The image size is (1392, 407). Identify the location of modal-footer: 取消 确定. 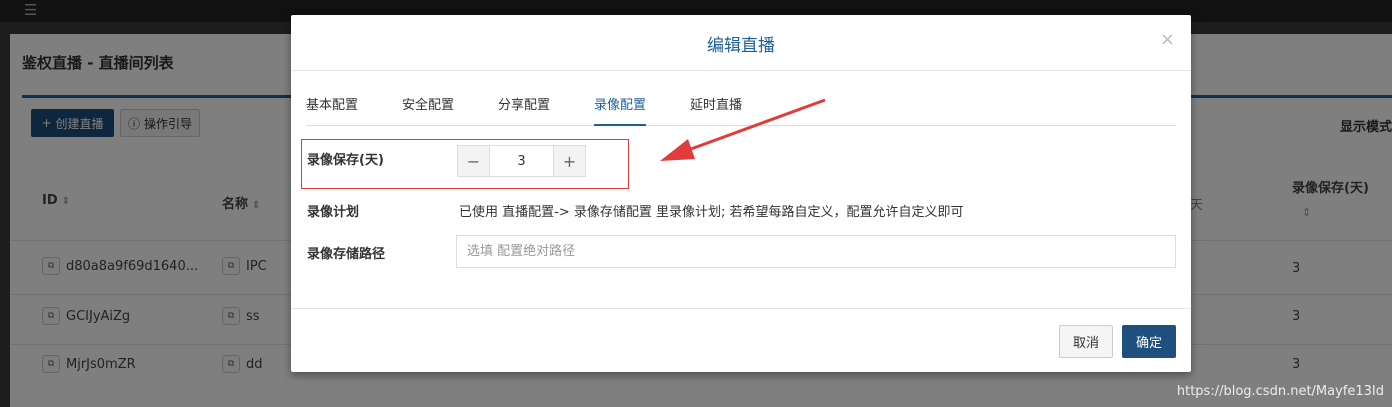
(741, 340).